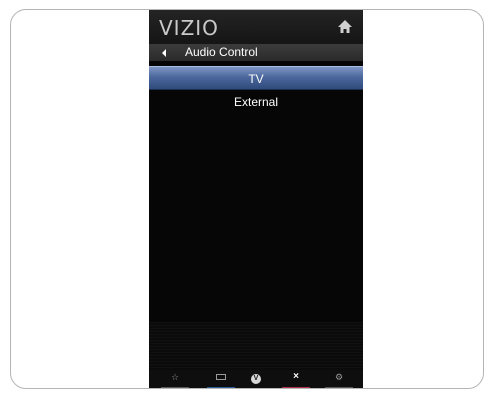 This screenshot has width=493, height=397. I want to click on bottom-button-bar: ☆ V × ⚙, so click(256, 379).